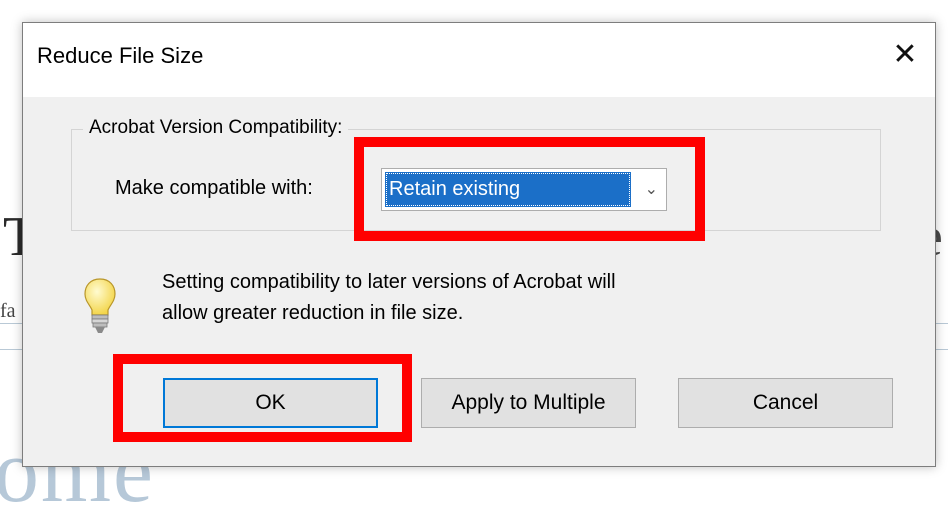 The width and height of the screenshot is (948, 523). Describe the element at coordinates (216, 128) in the screenshot. I see `groupbox-label: Acrobat Version Compatibility:` at that location.